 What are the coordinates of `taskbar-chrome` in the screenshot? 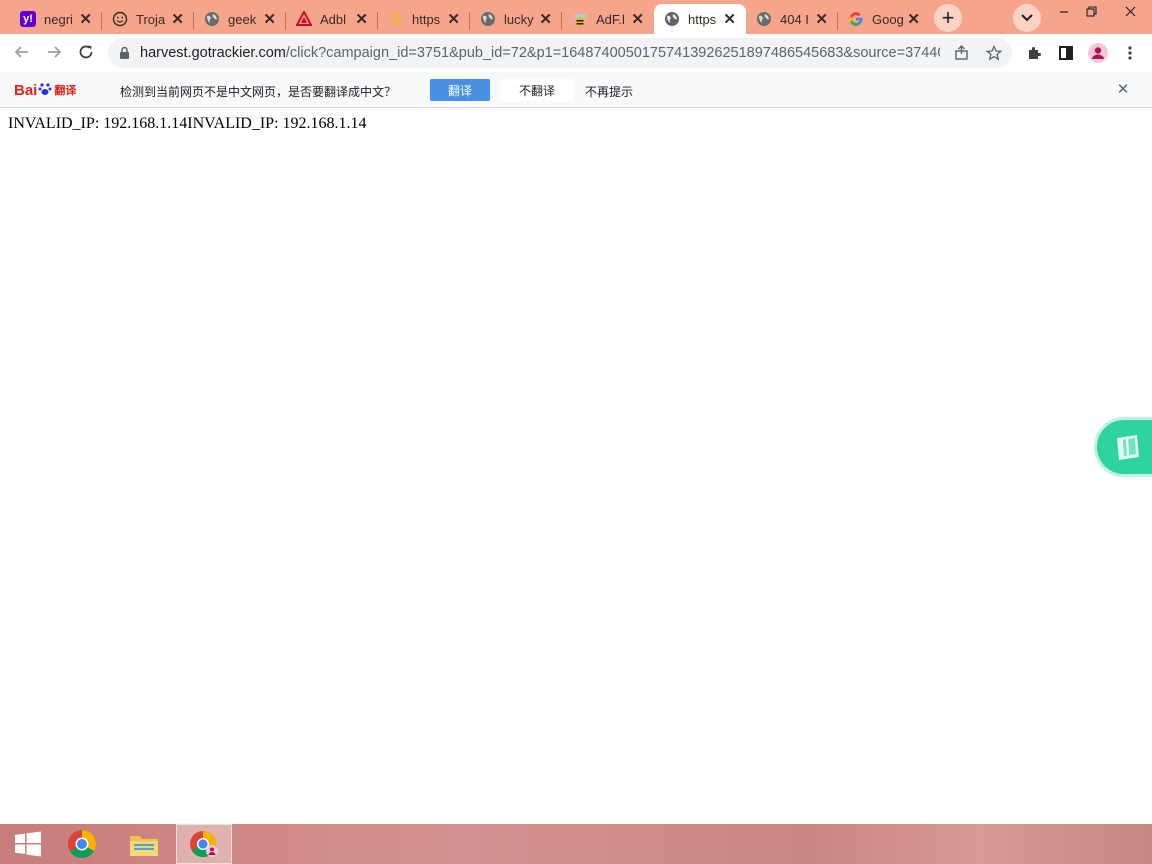 It's located at (82, 844).